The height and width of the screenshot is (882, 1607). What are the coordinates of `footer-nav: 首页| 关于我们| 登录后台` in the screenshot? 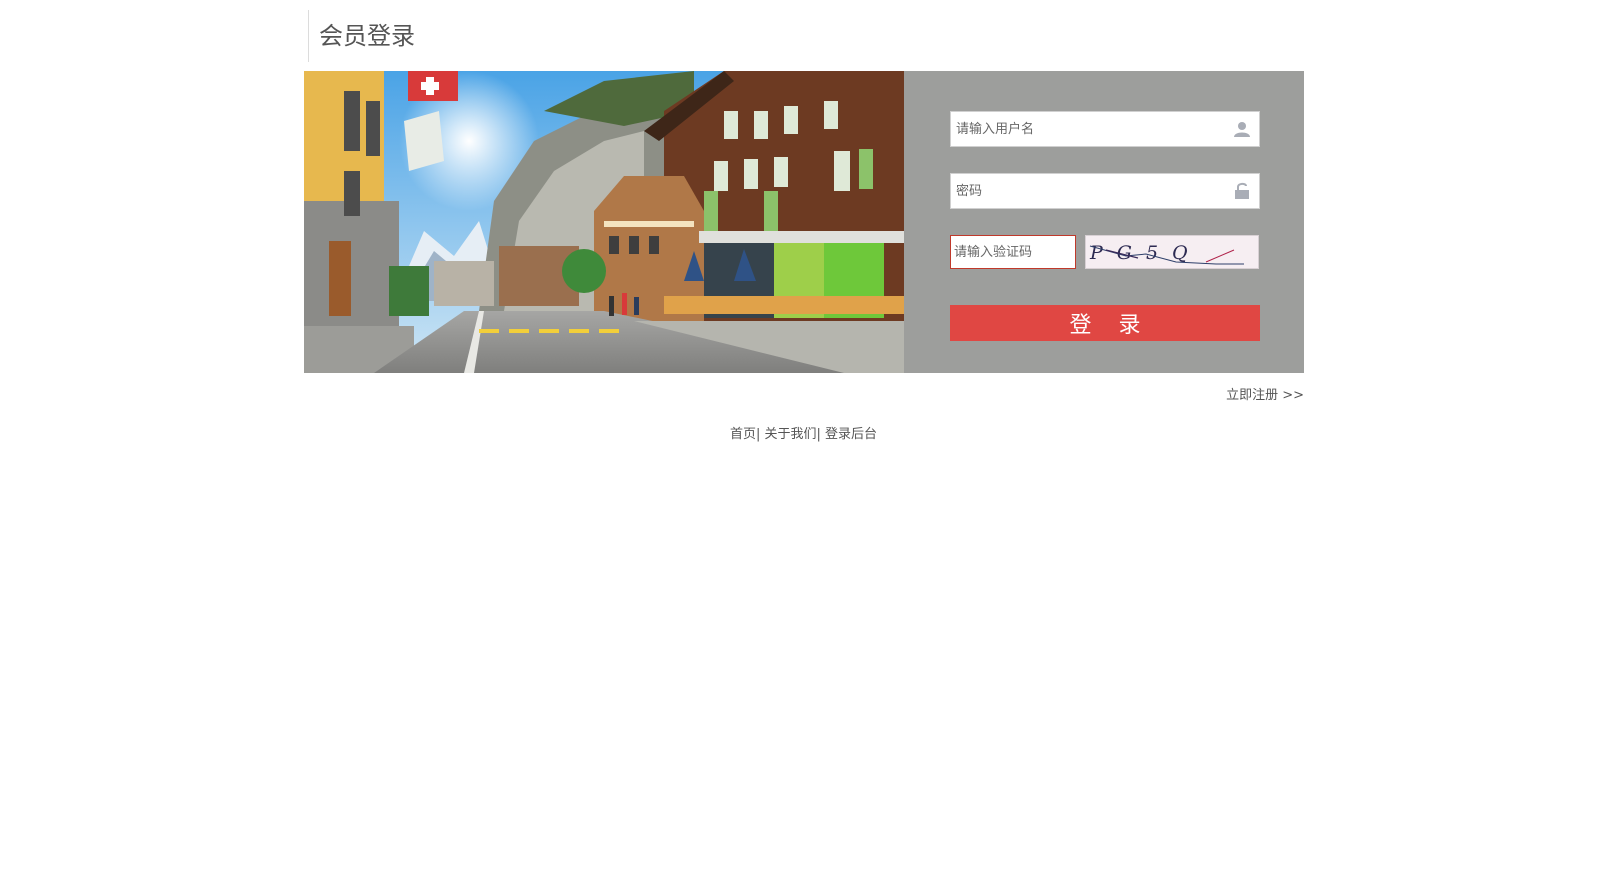 It's located at (803, 432).